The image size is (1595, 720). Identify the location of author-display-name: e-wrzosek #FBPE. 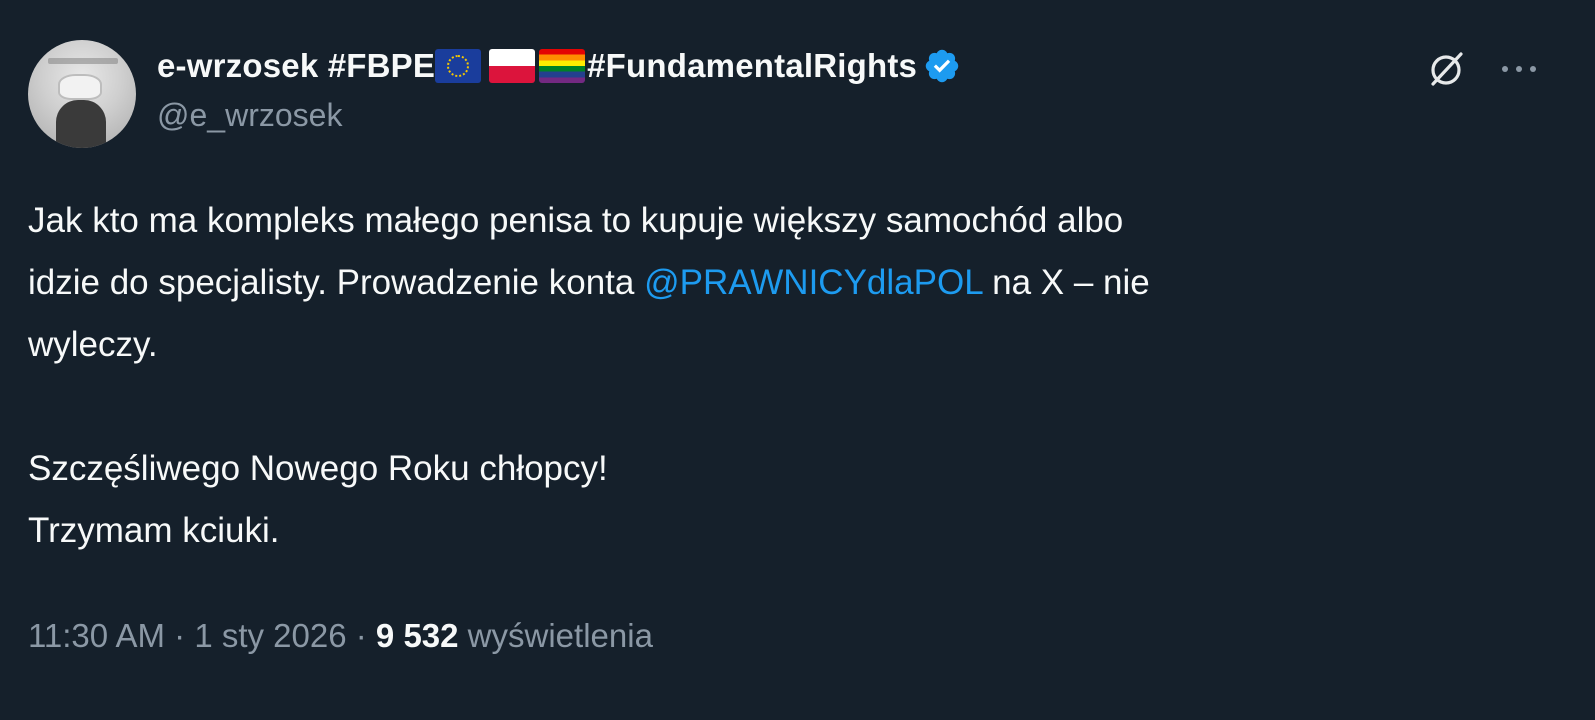
(296, 66).